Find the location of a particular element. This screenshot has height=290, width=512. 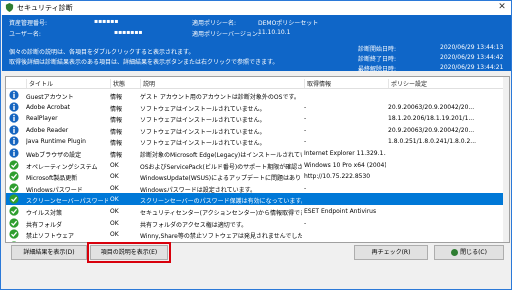

policy-name-label: 適用ポリシー名: is located at coordinates (214, 23).